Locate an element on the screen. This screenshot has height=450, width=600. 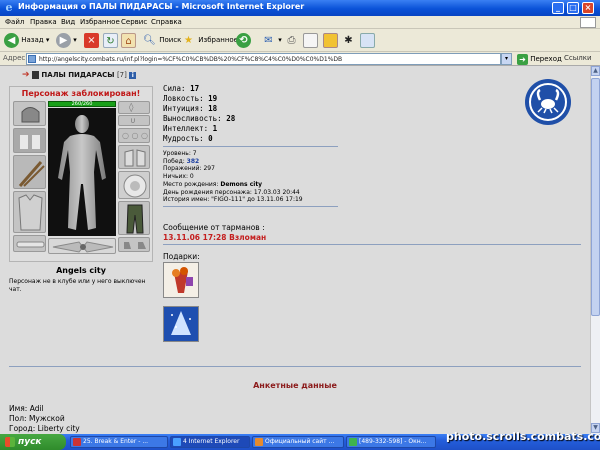
gifts-title: Подарки: is located at coordinates (181, 256).